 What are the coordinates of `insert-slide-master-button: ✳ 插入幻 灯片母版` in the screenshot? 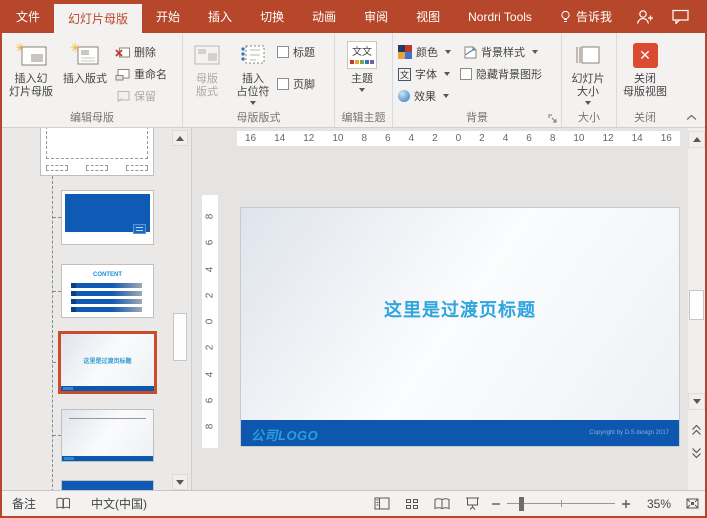 It's located at (31, 73).